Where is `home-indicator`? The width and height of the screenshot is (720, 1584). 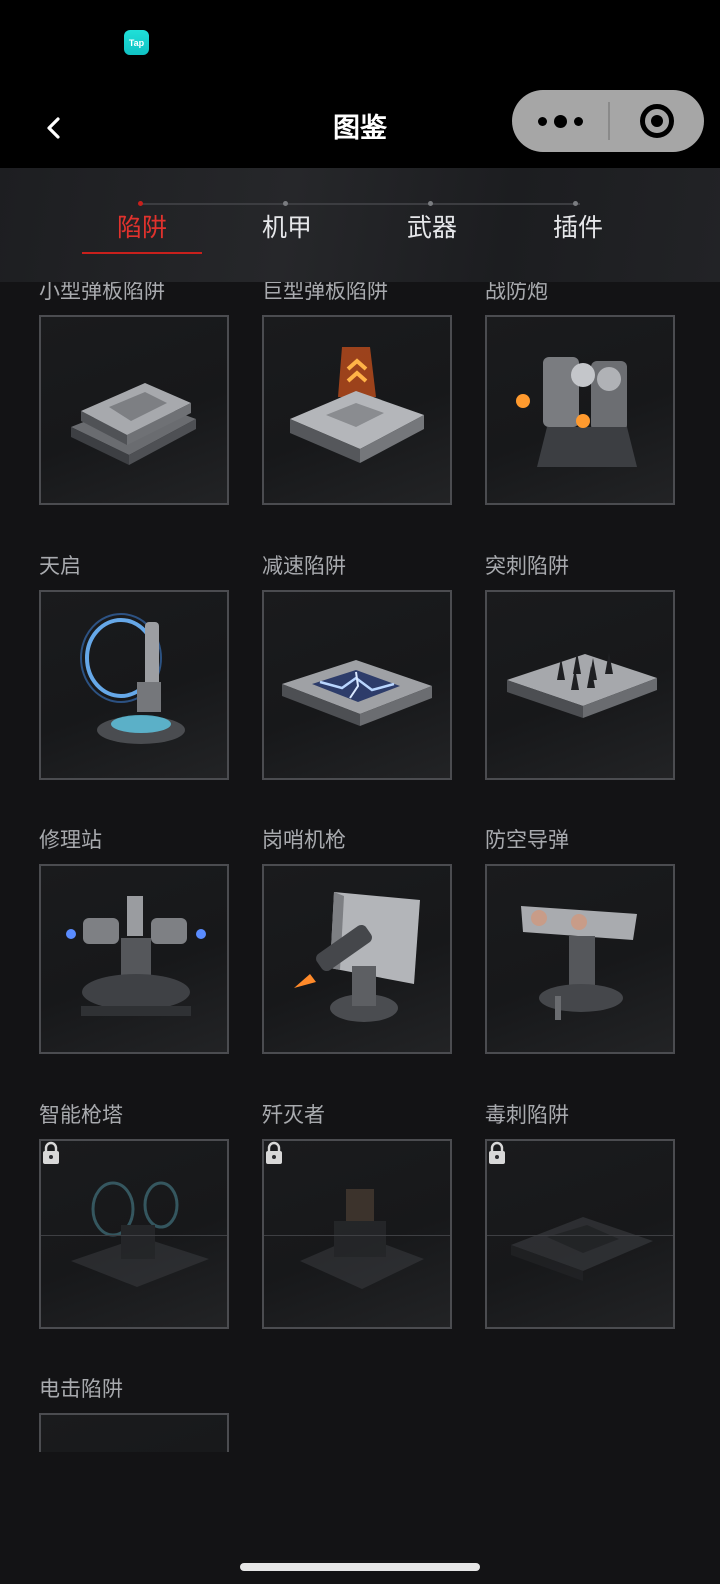 home-indicator is located at coordinates (360, 1567).